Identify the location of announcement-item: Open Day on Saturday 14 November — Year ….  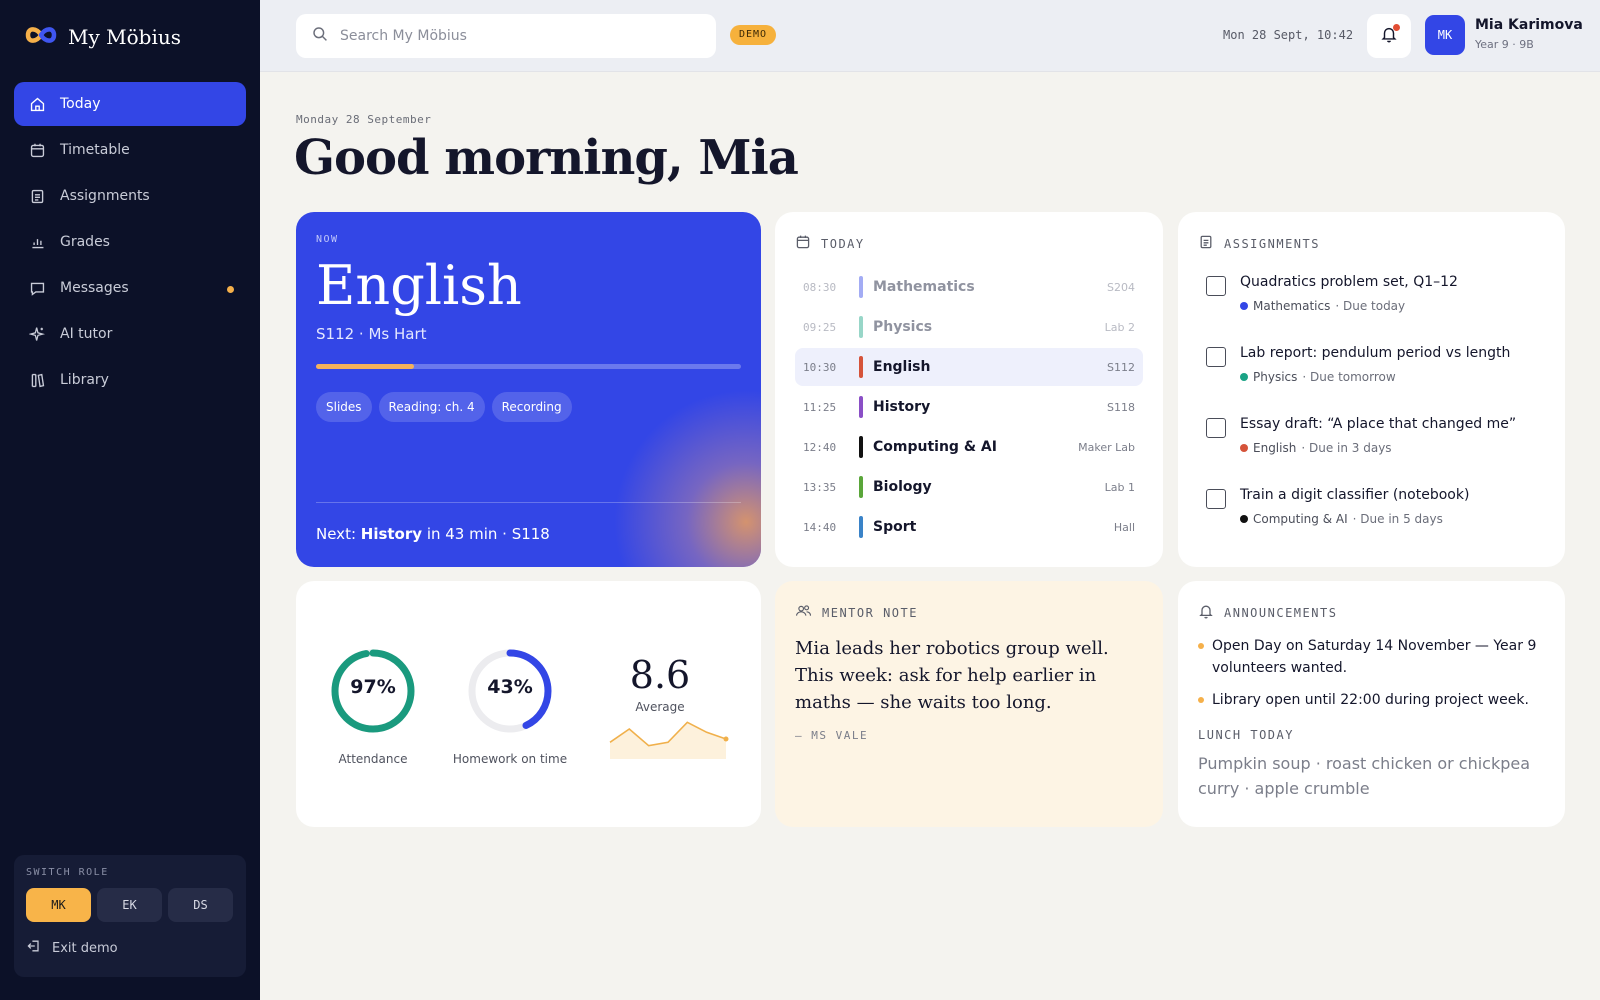
(1373, 657).